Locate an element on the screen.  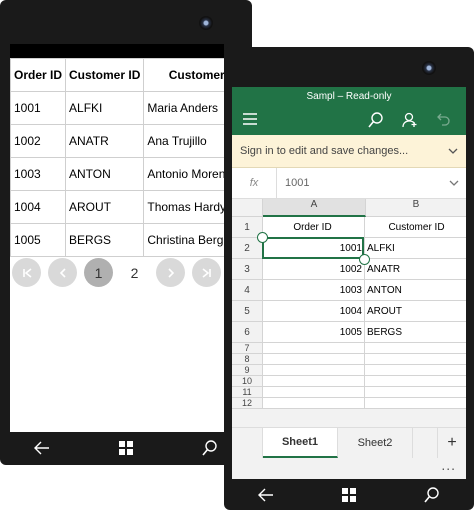
nav-bar is located at coordinates (126, 448).